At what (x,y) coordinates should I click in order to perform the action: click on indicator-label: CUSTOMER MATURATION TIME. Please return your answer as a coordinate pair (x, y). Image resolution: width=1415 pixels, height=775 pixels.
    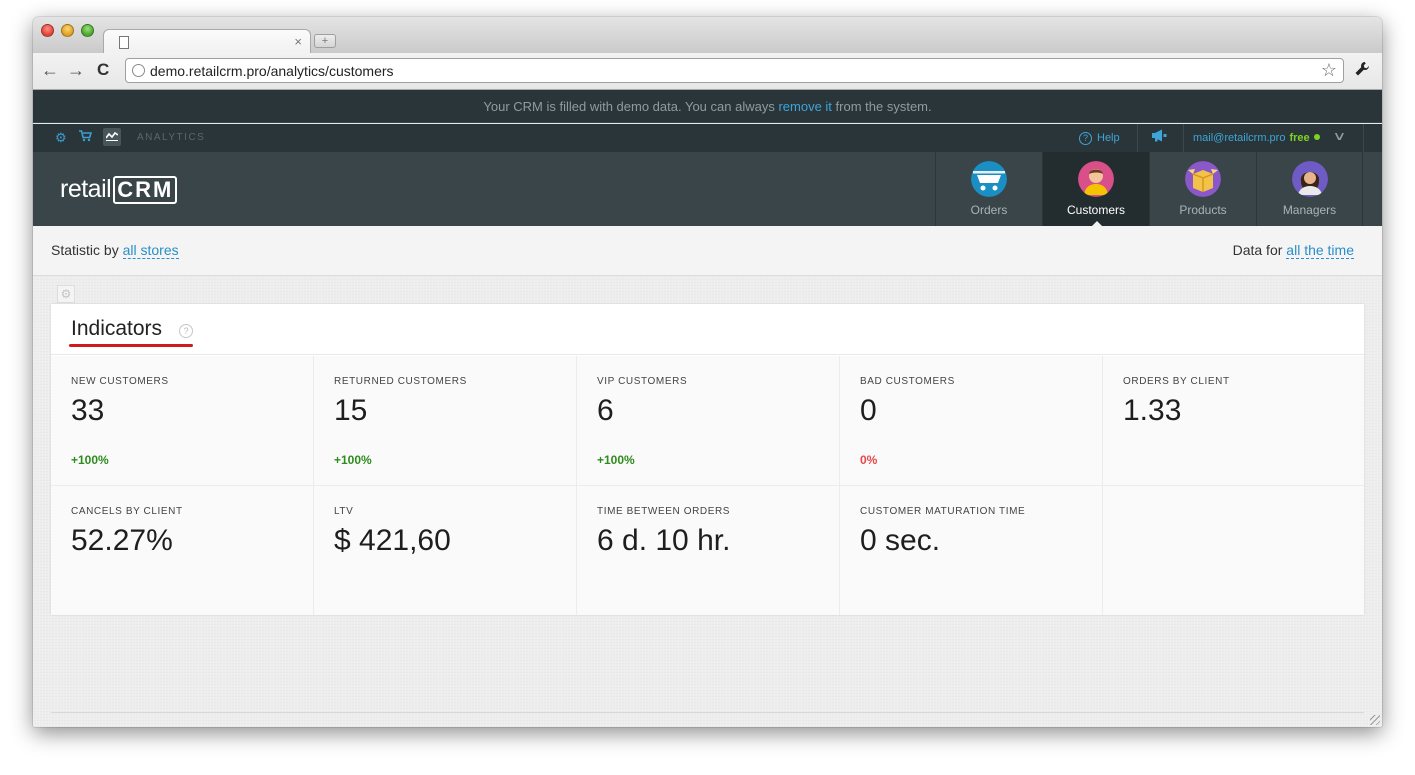
    Looking at the image, I should click on (943, 511).